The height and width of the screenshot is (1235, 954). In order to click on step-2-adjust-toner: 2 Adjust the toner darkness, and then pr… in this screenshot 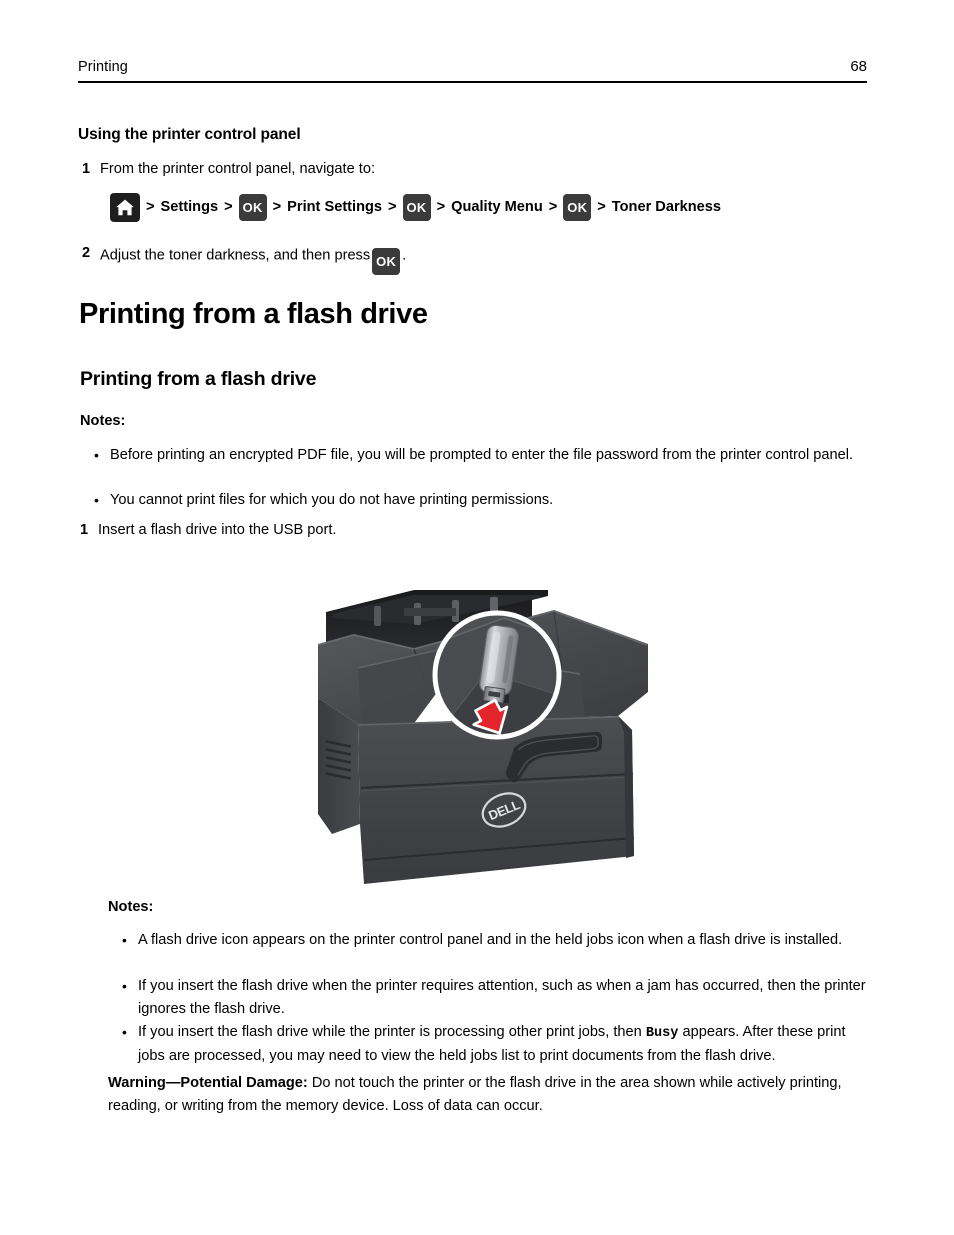, I will do `click(432, 258)`.